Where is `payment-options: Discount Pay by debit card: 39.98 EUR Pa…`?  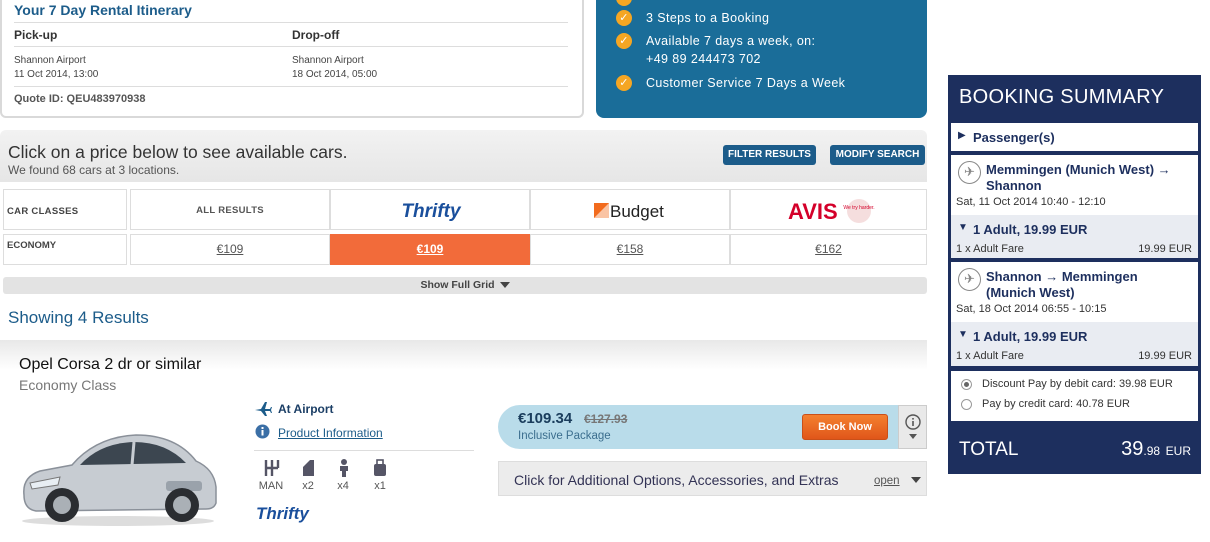
payment-options: Discount Pay by debit card: 39.98 EUR Pa… is located at coordinates (1074, 396).